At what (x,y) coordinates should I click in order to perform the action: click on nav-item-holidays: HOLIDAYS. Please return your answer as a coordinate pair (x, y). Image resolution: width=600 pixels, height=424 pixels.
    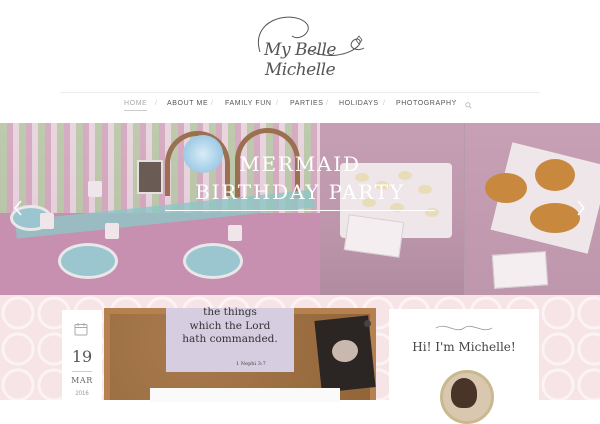
    Looking at the image, I should click on (359, 103).